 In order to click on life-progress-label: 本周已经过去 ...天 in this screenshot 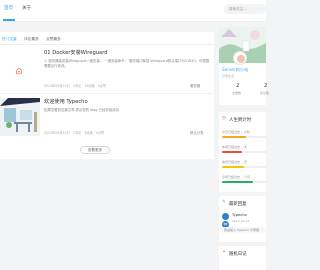, I will do `click(234, 147)`.